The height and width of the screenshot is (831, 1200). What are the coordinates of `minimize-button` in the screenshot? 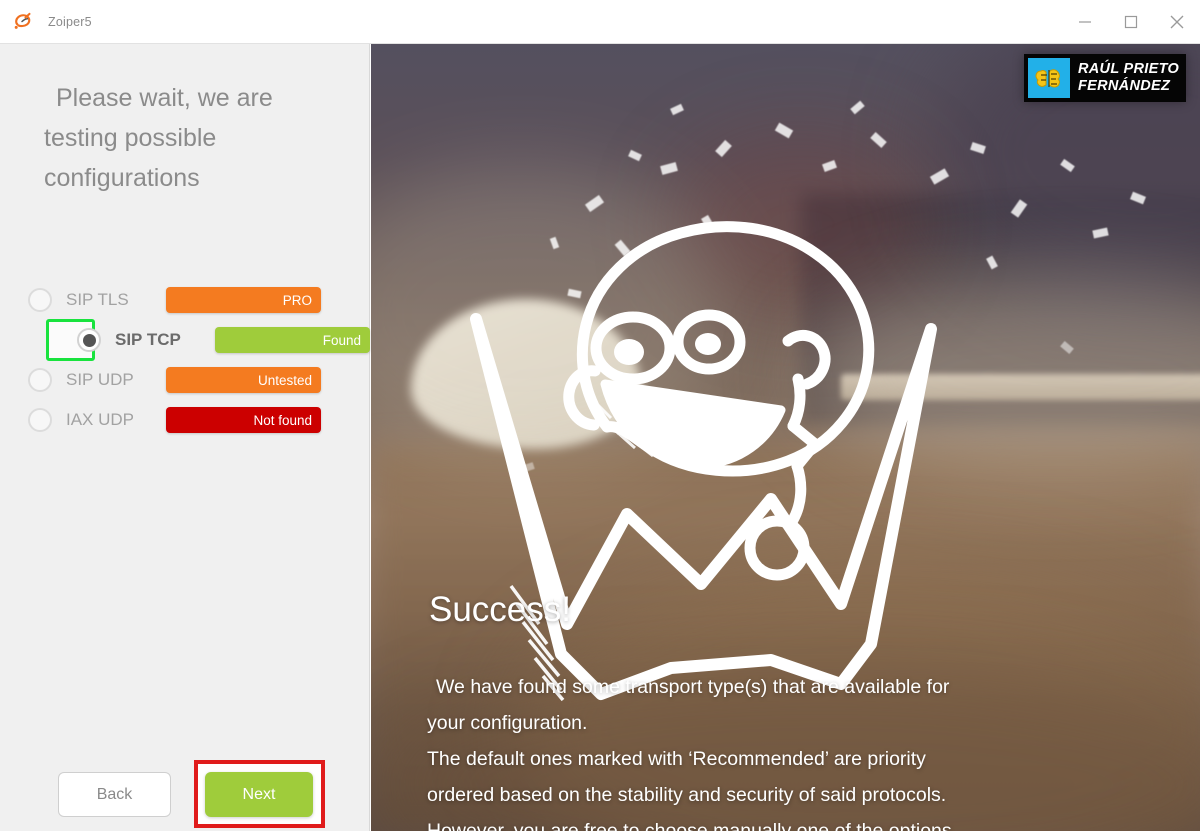 It's located at (1085, 21).